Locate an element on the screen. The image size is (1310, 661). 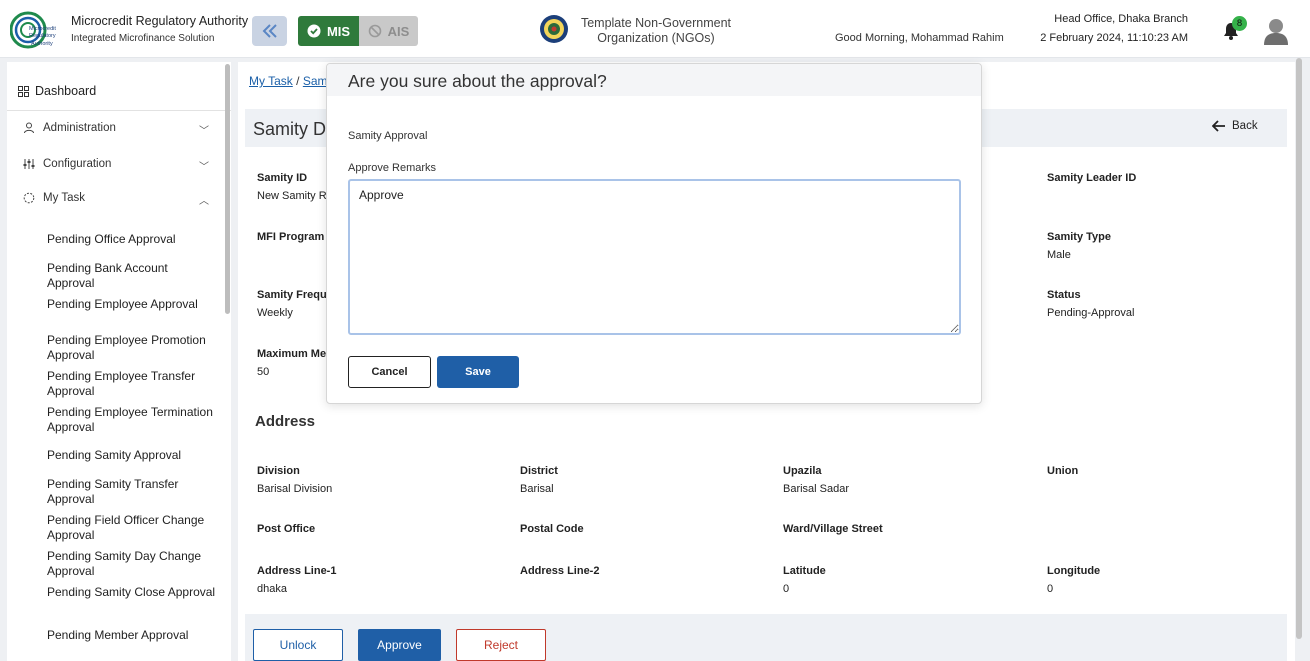
double-chevron-left-icon is located at coordinates (269, 31).